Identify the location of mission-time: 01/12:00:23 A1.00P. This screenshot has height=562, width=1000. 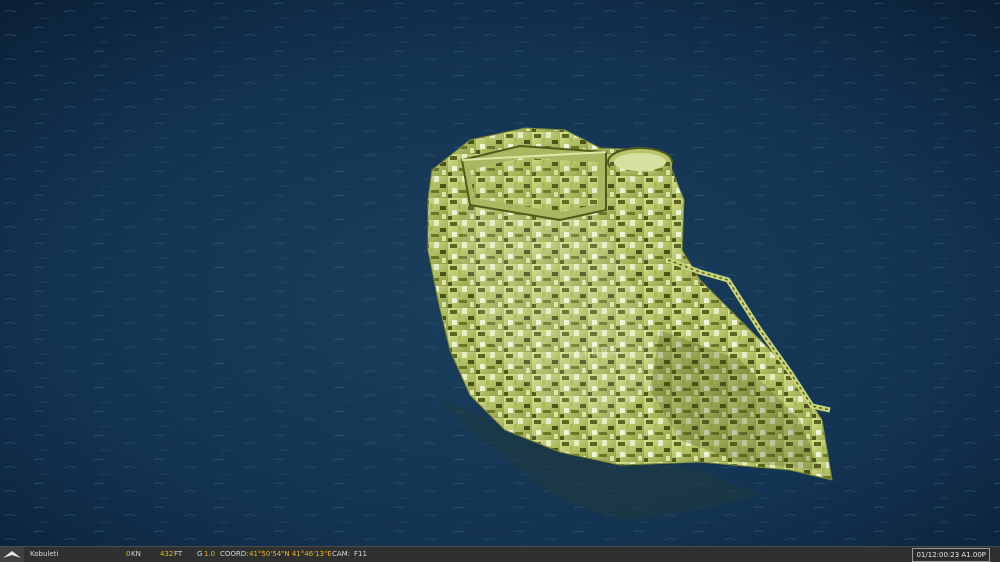
(951, 555).